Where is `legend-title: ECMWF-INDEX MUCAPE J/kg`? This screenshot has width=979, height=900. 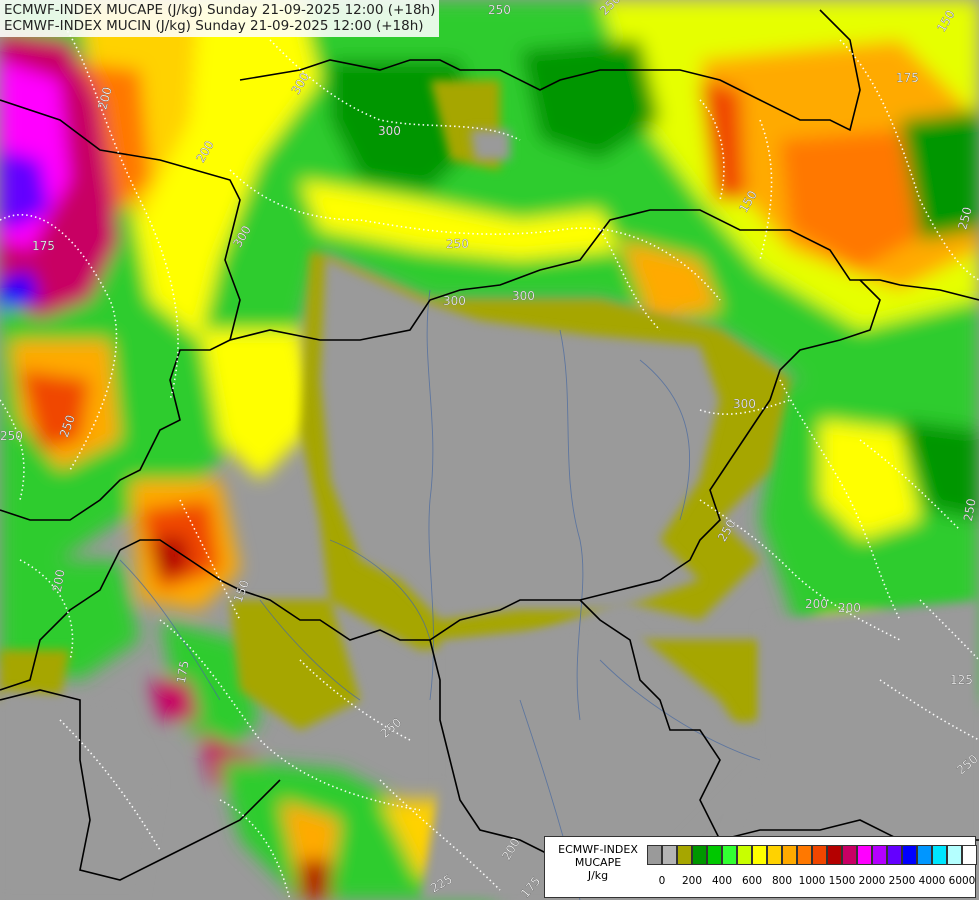 legend-title: ECMWF-INDEX MUCAPE J/kg is located at coordinates (598, 862).